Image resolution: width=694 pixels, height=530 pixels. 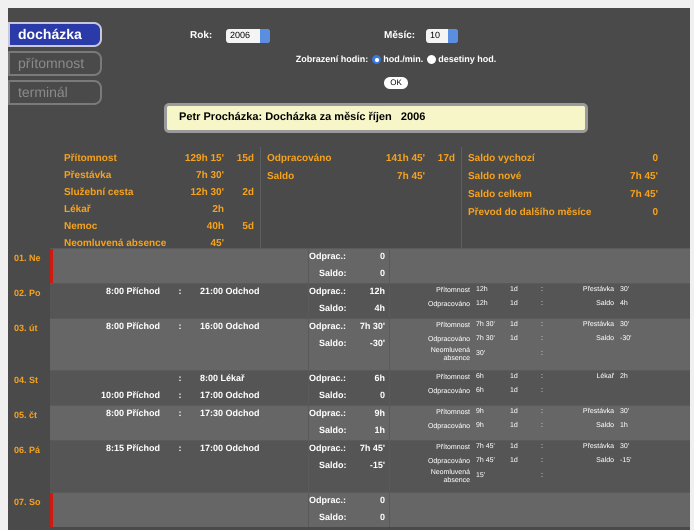 What do you see at coordinates (78, 209) in the screenshot?
I see `summary-label: Lékař` at bounding box center [78, 209].